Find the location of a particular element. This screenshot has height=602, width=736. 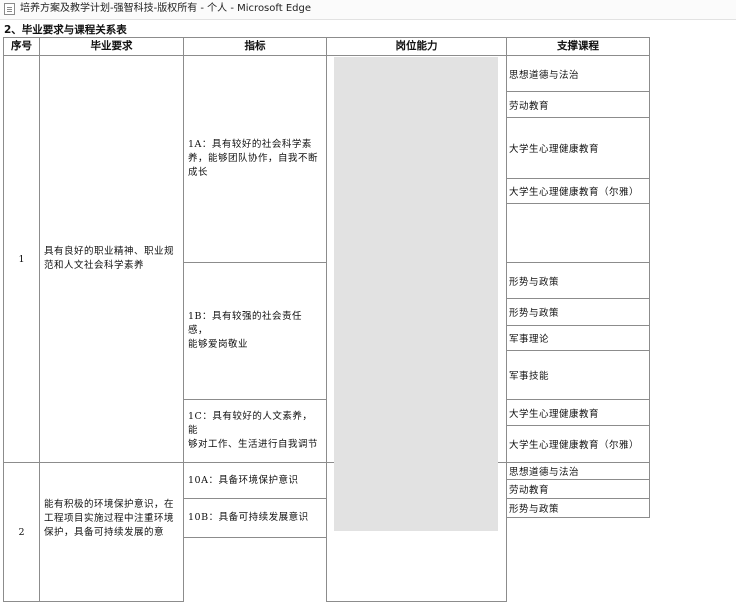

indicator-cell: 10B：具备可持续发展意识 is located at coordinates (255, 518).